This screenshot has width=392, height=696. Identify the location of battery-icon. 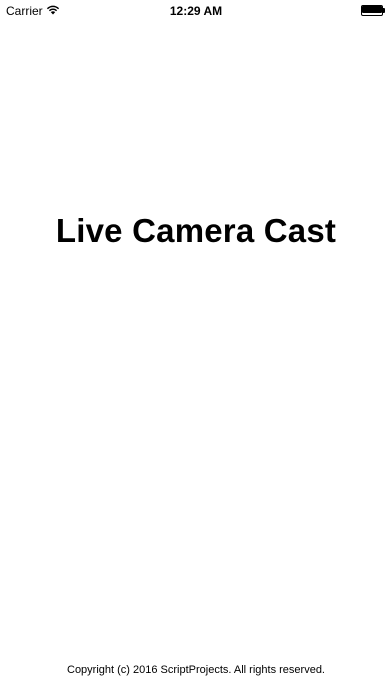
(373, 10).